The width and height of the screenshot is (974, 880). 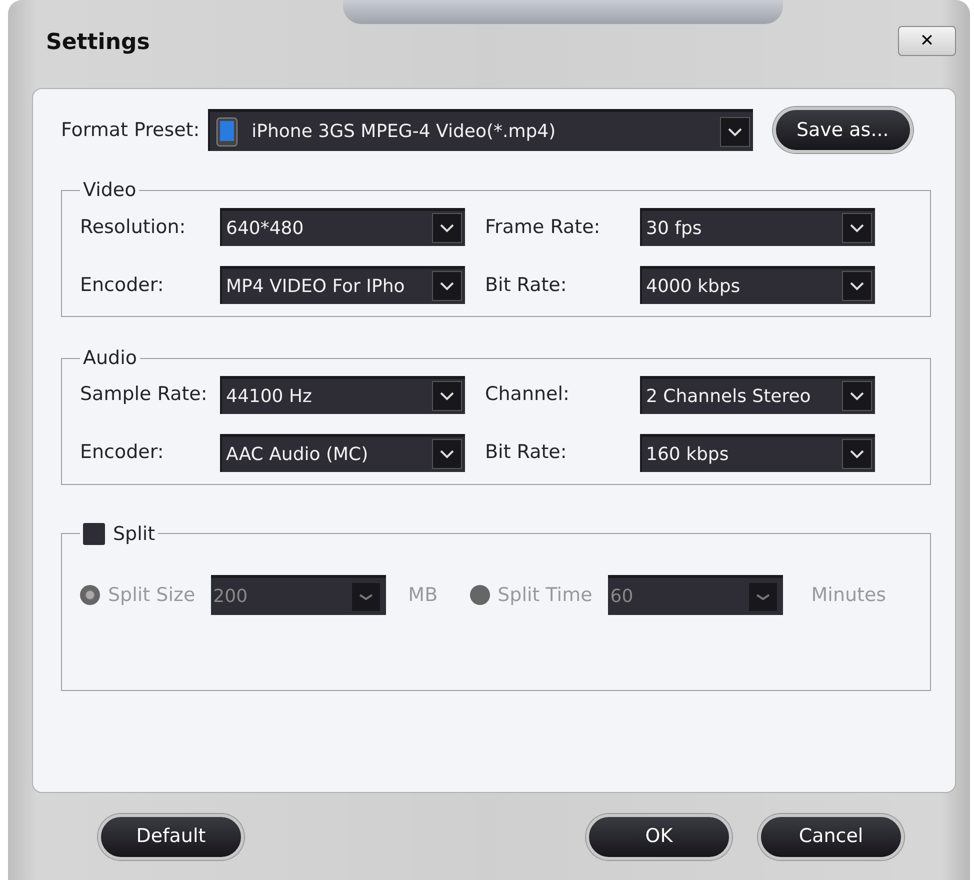 I want to click on dropdown: 4000 kbps, so click(x=757, y=285).